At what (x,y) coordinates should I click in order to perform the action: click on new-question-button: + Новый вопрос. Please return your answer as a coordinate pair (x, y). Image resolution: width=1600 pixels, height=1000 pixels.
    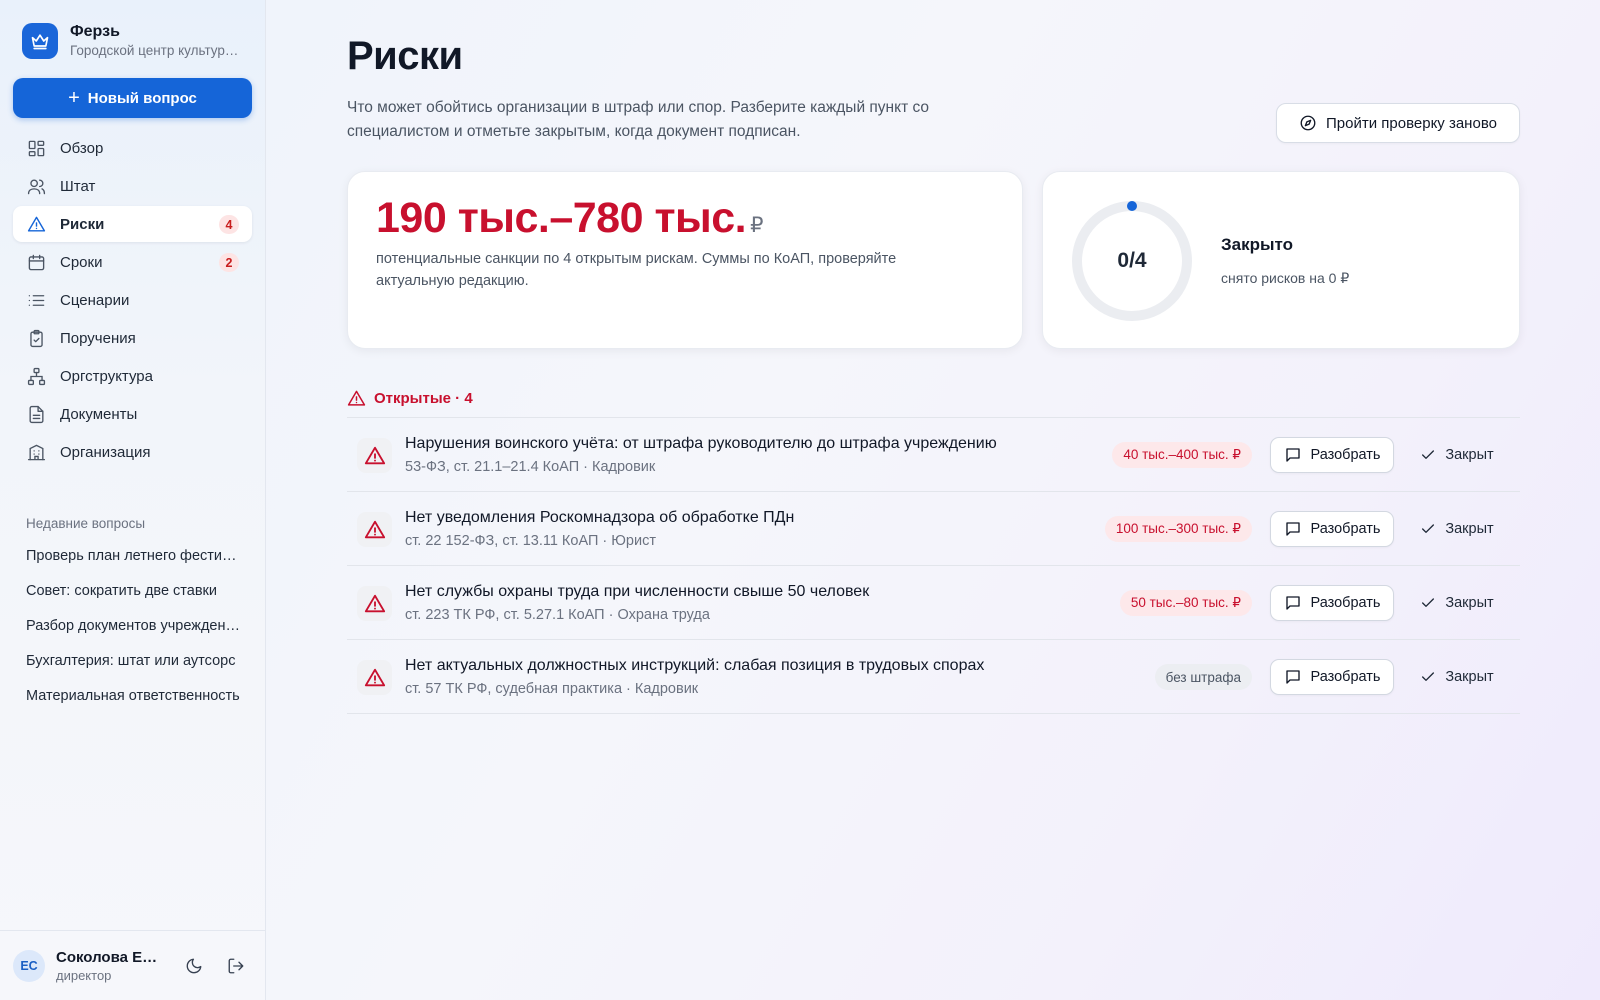
    Looking at the image, I should click on (132, 98).